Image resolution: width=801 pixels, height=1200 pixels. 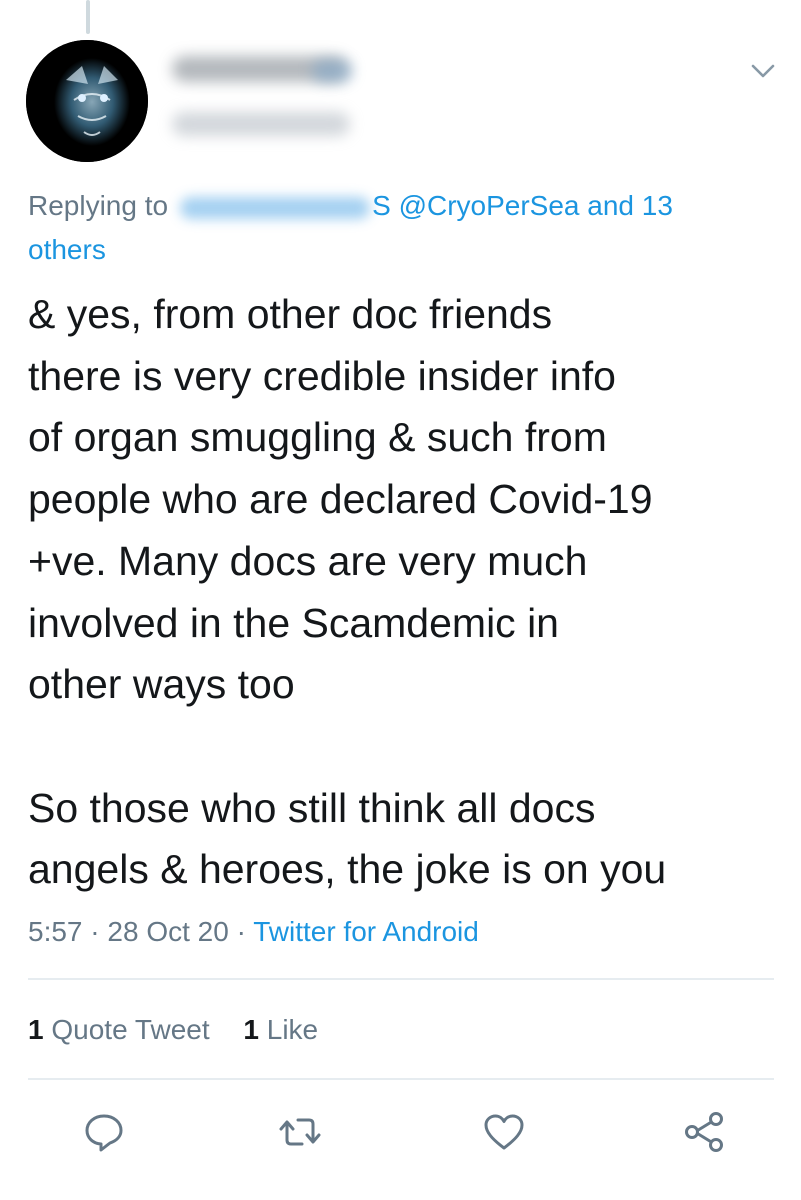 I want to click on share-icon, so click(x=704, y=1132).